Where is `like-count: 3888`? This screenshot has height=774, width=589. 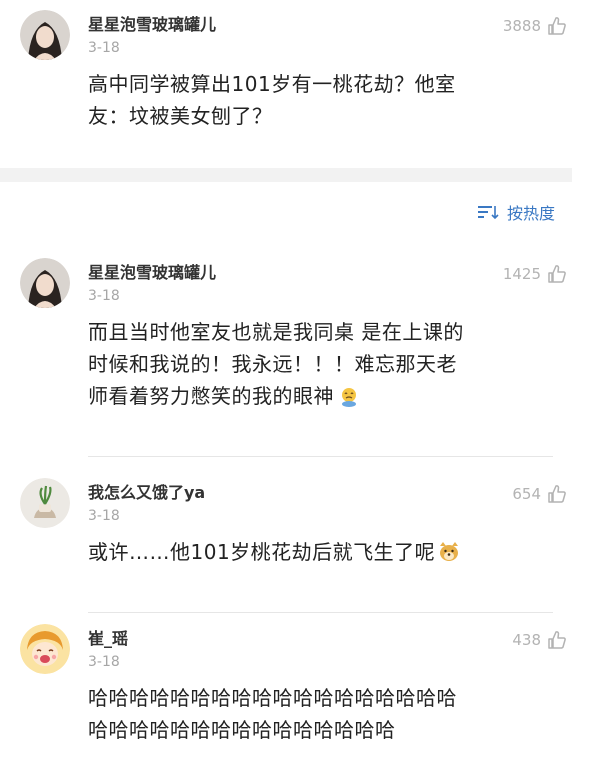 like-count: 3888 is located at coordinates (521, 26).